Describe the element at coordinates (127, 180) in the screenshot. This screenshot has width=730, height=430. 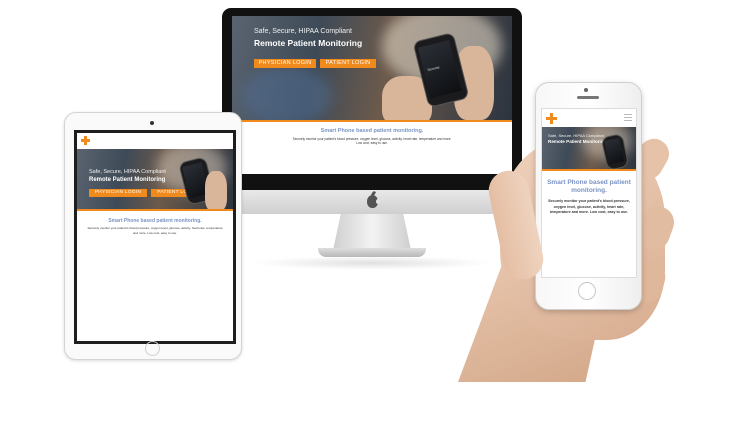
I see `ipad-hero-title: Remote Patient Monitoring` at that location.